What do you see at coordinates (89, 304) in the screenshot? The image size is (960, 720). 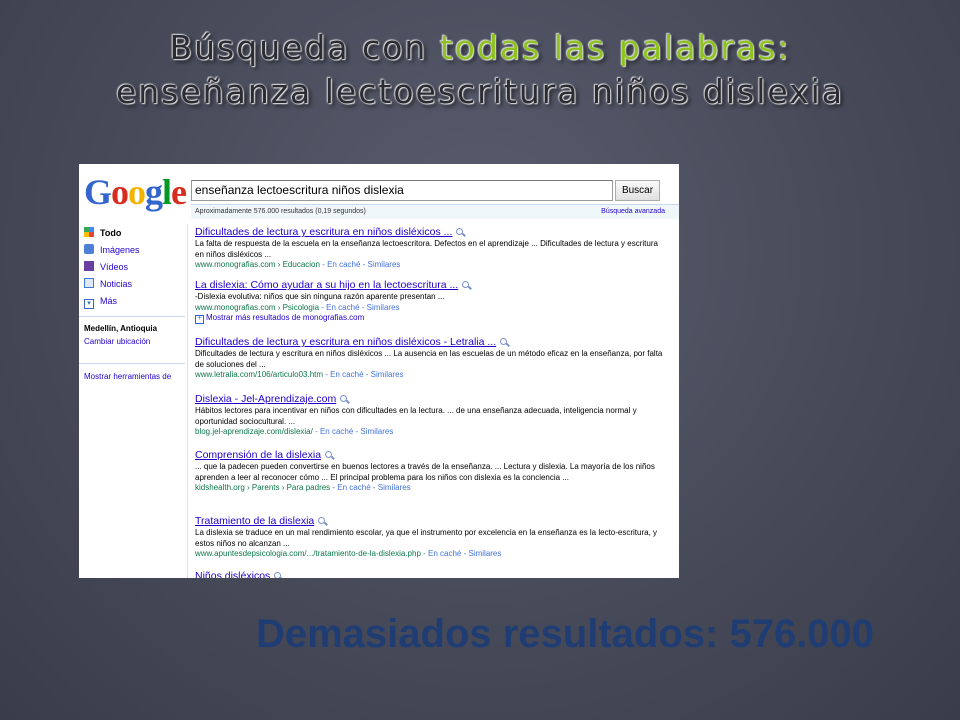 I see `more-icon: ▾` at bounding box center [89, 304].